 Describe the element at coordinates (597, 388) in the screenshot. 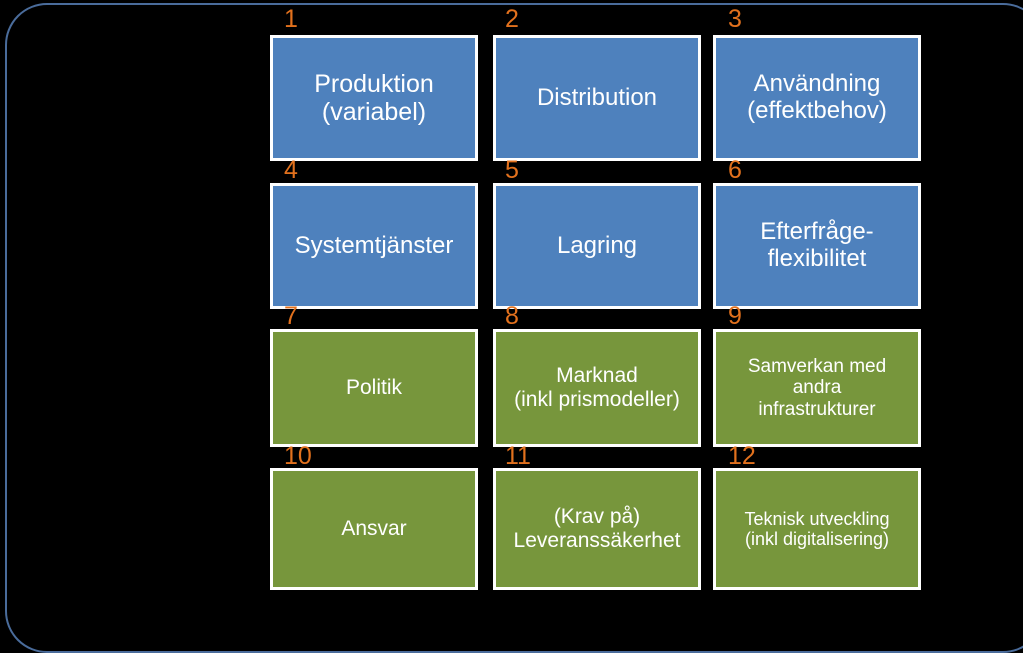

I see `concept-box-8: Marknad (inkl prismodeller)` at that location.